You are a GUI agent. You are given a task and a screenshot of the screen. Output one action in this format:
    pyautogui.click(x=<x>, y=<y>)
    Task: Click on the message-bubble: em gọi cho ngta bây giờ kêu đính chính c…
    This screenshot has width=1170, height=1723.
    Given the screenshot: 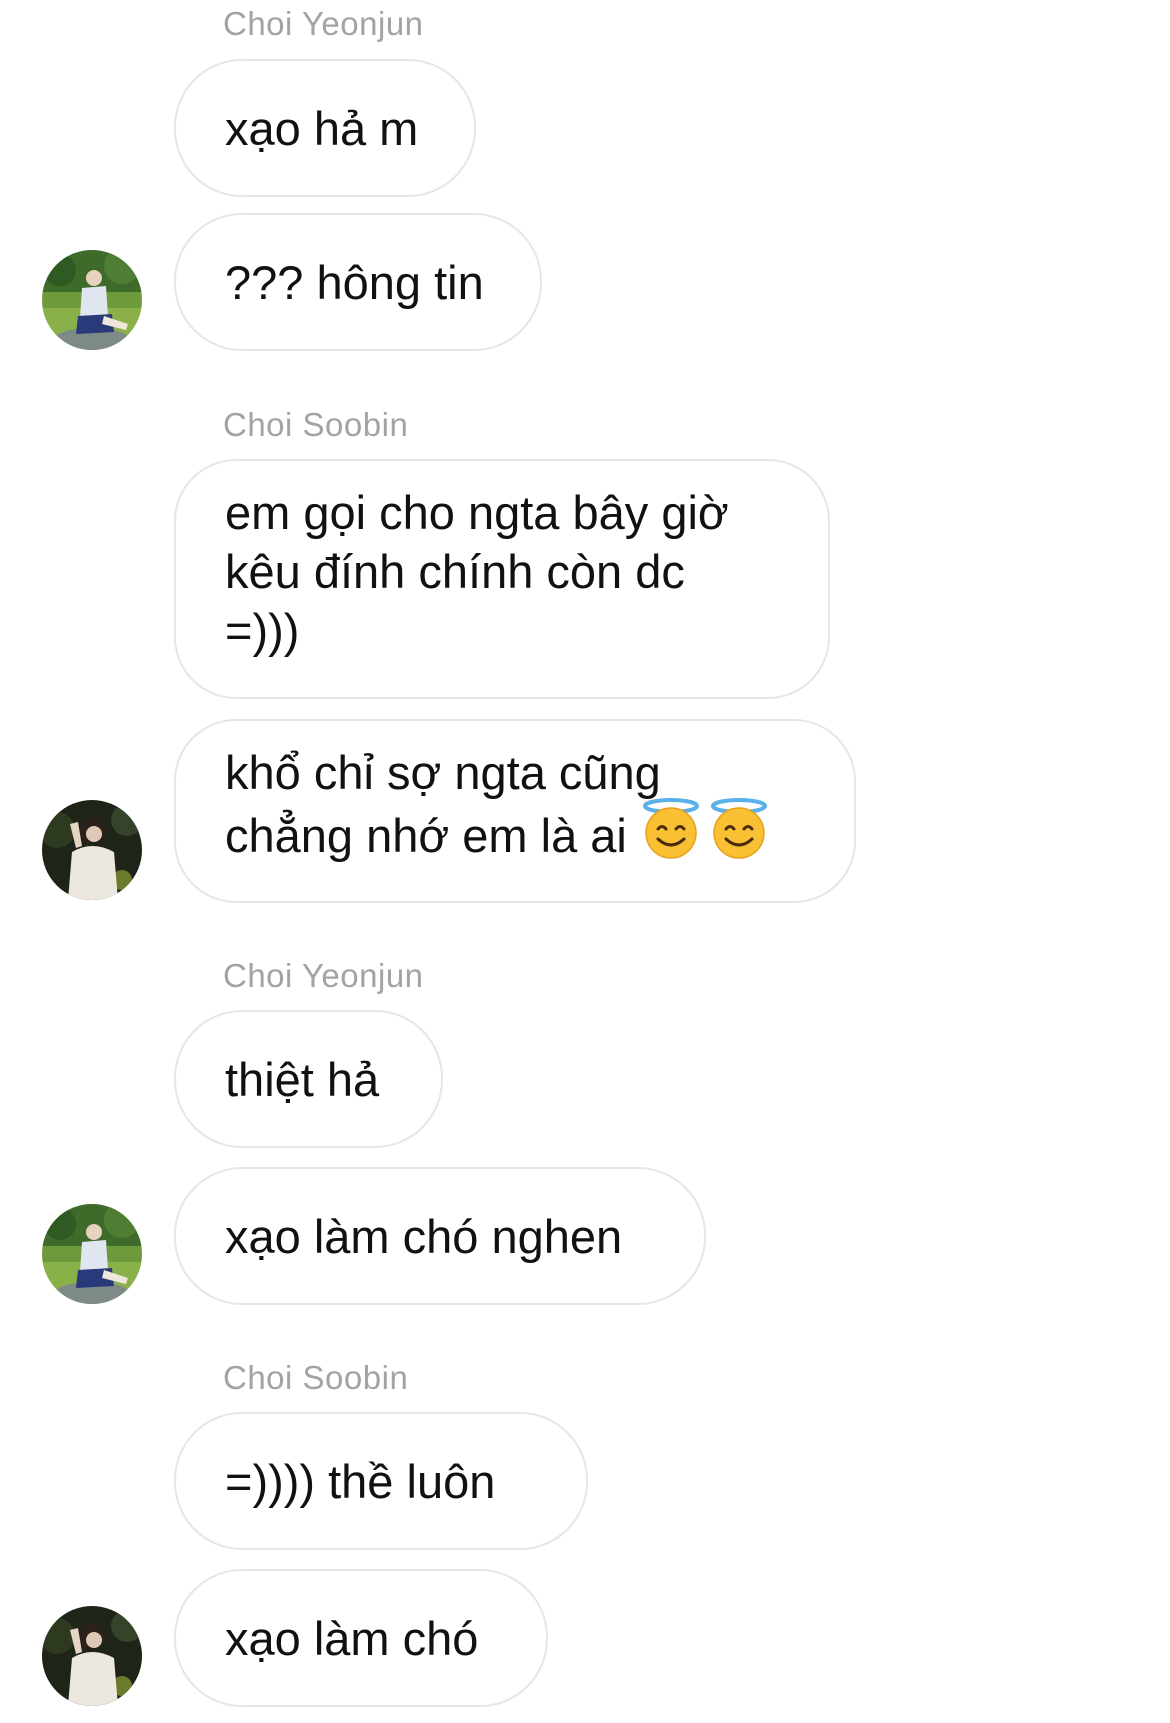 What is the action you would take?
    pyautogui.click(x=502, y=579)
    